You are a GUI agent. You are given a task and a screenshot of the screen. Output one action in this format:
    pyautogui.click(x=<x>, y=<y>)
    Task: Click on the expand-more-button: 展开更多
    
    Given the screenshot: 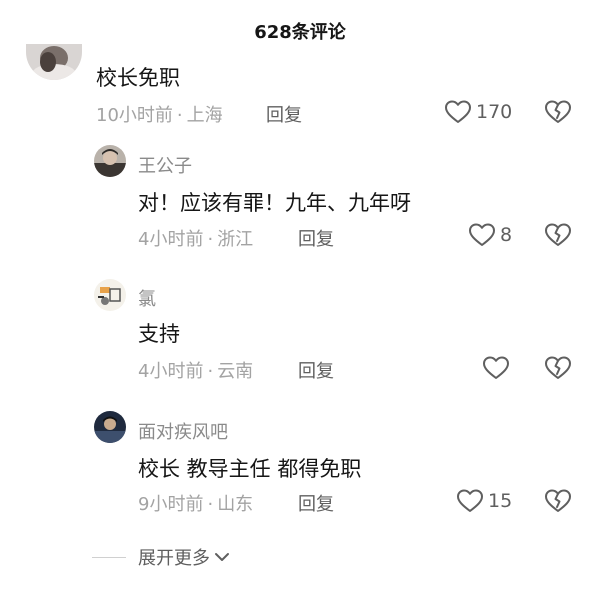 What is the action you would take?
    pyautogui.click(x=161, y=557)
    